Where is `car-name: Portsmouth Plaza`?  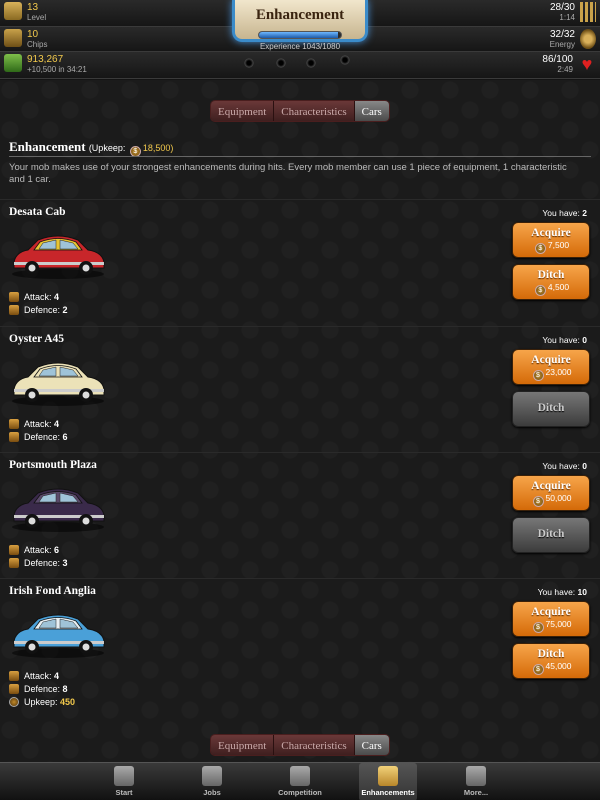
car-name: Portsmouth Plaza is located at coordinates (53, 465).